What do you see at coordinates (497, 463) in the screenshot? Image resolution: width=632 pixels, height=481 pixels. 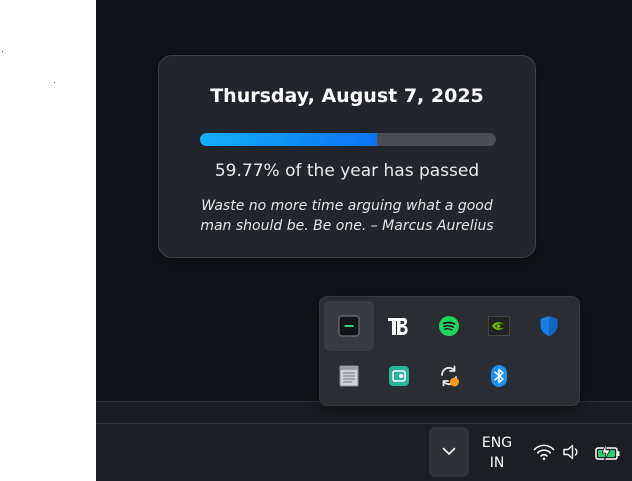 I see `region-label: IN` at bounding box center [497, 463].